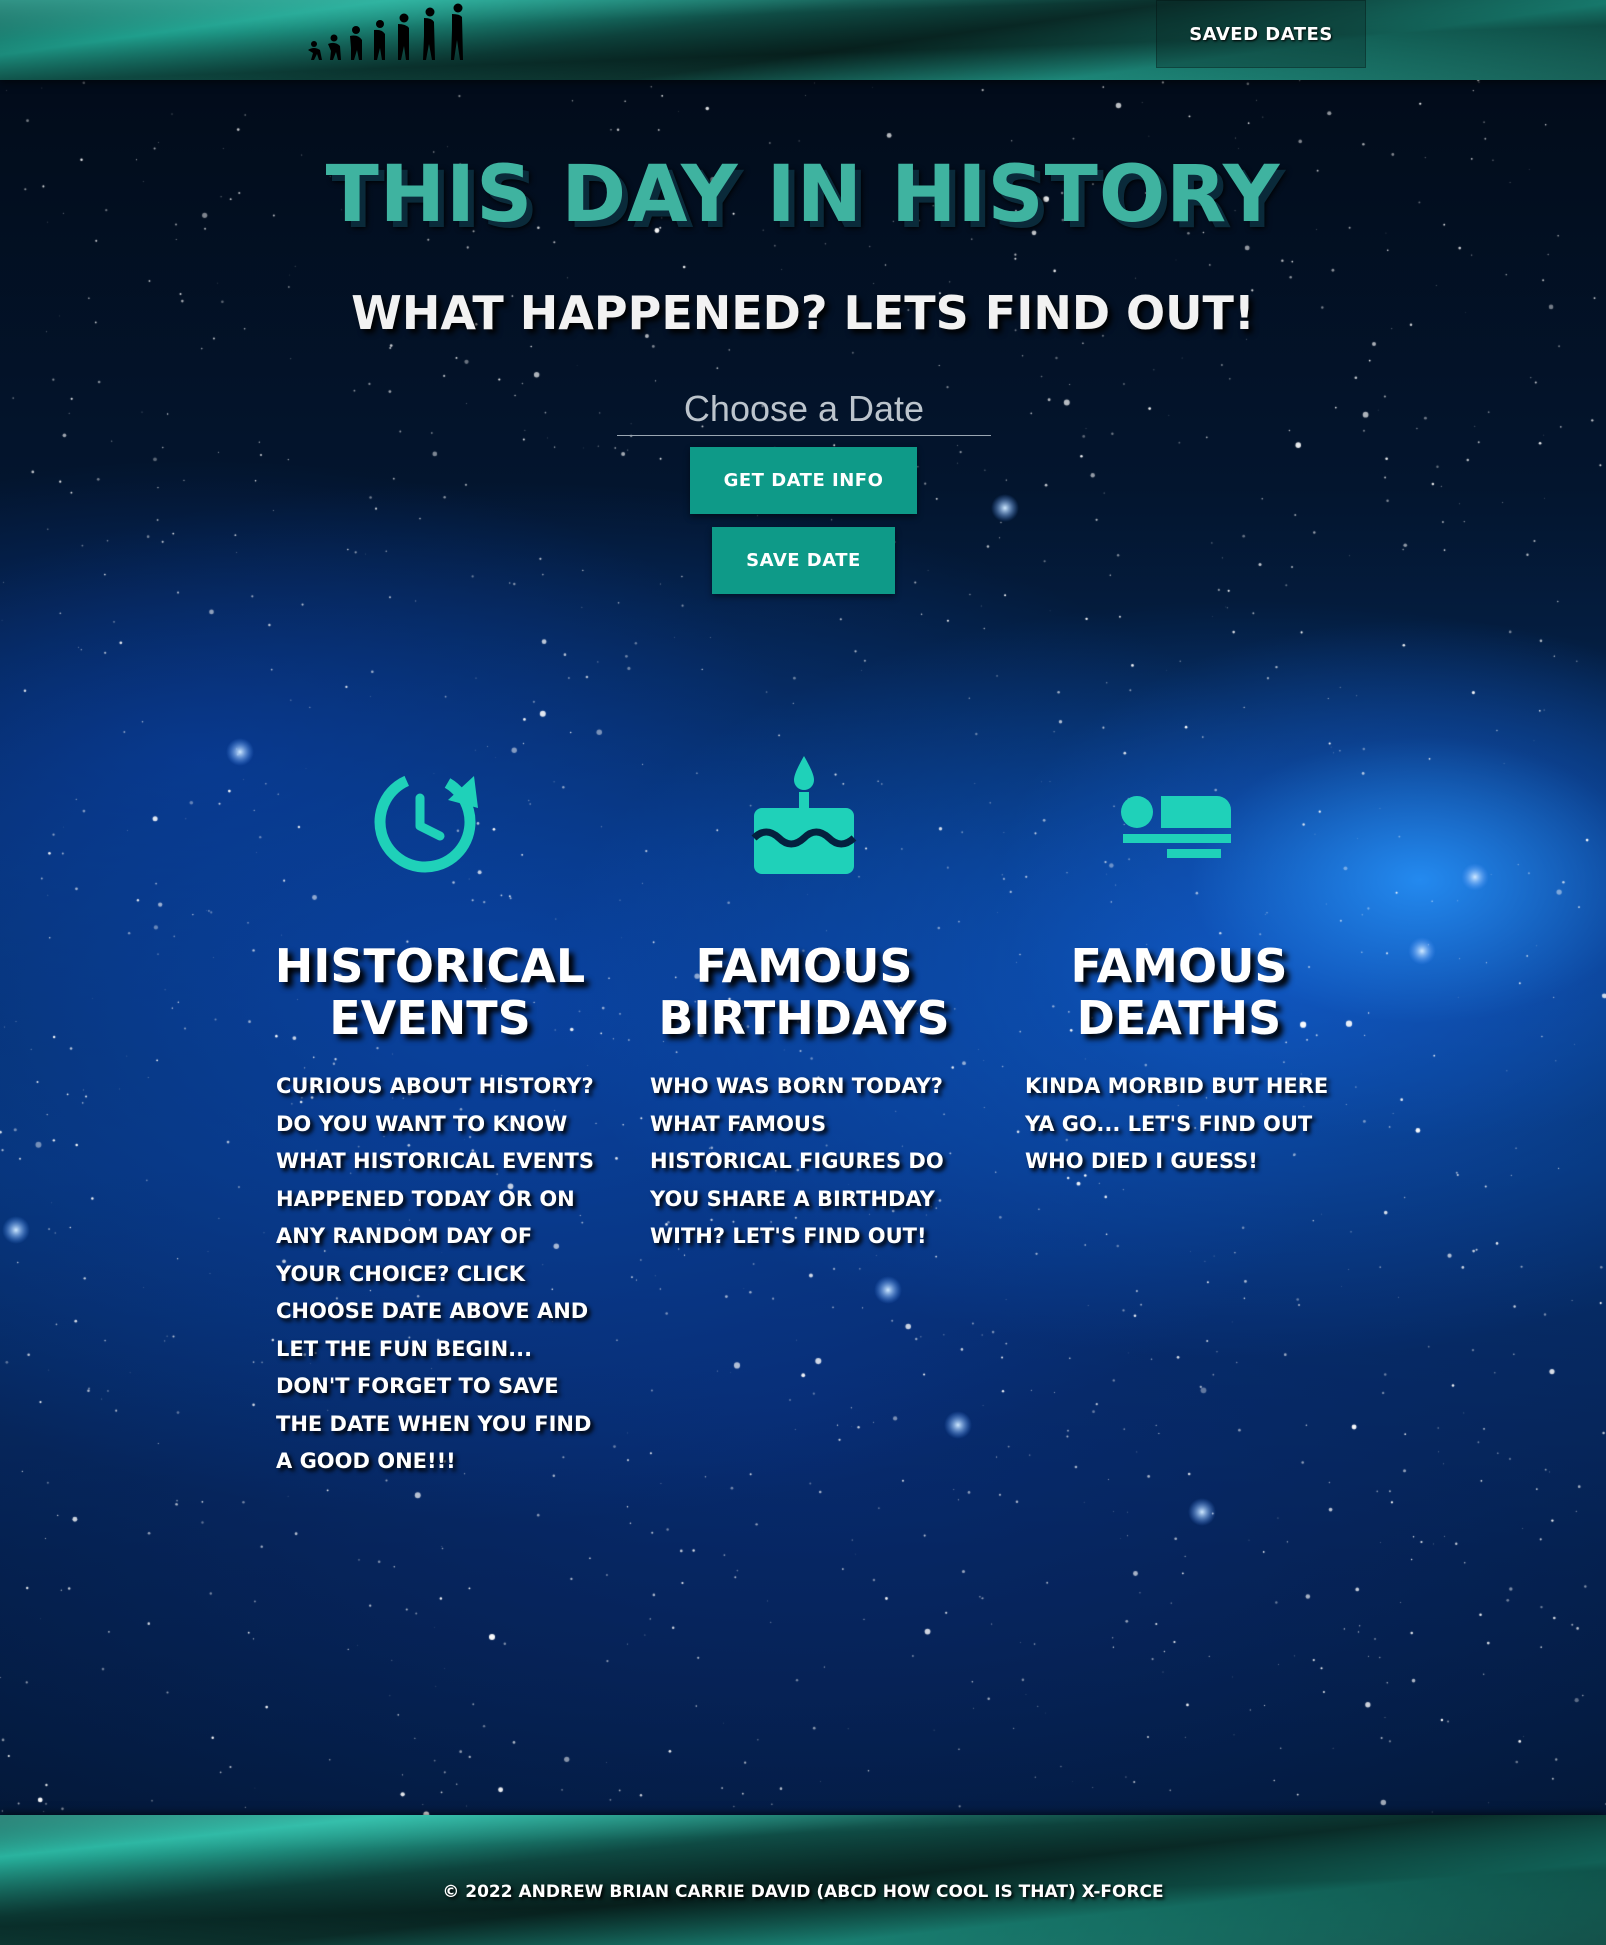  Describe the element at coordinates (803, 1880) in the screenshot. I see `page-footer` at that location.